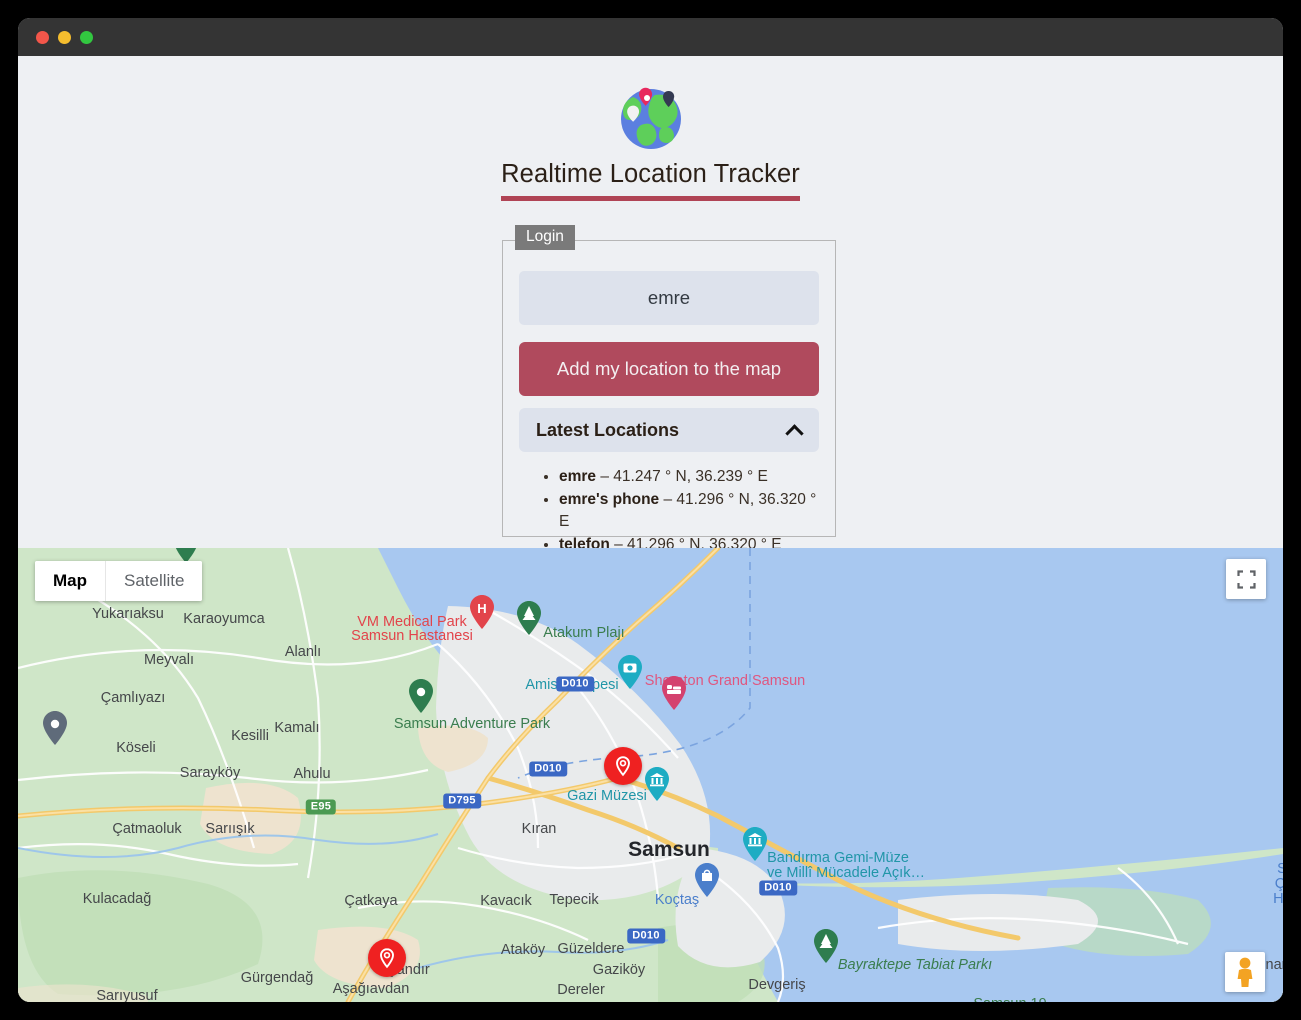 The image size is (1301, 1020). Describe the element at coordinates (545, 237) in the screenshot. I see `login-legend: Login` at that location.